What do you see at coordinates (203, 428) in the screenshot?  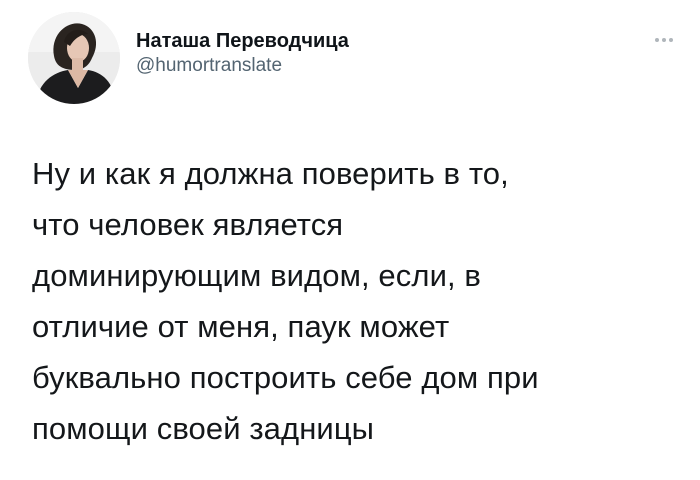 I see `tweet-text-line: помощи своей задницы` at bounding box center [203, 428].